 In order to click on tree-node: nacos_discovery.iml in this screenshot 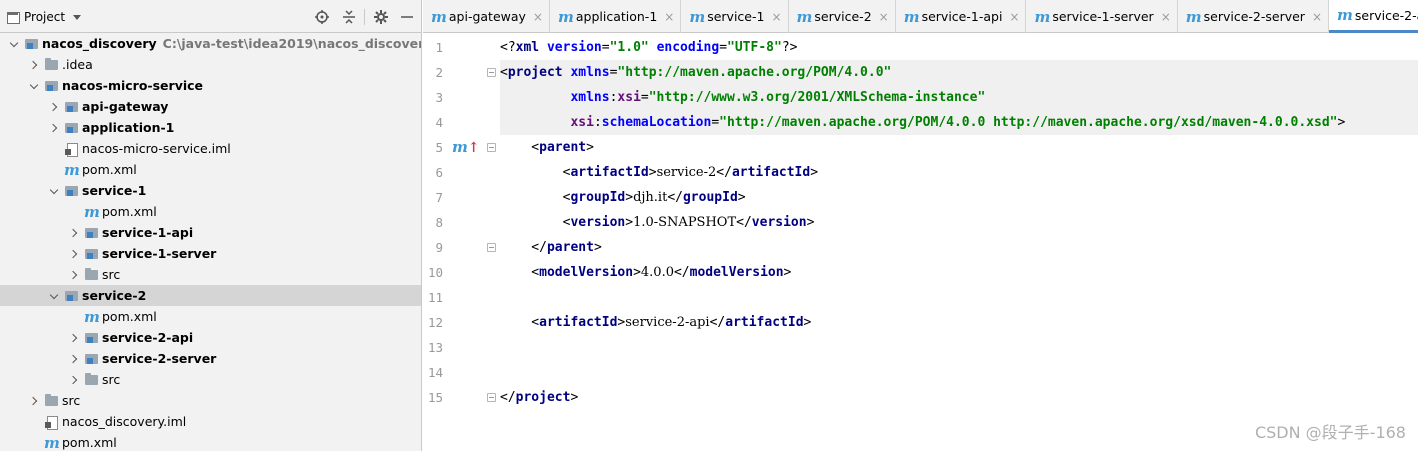, I will do `click(210, 421)`.